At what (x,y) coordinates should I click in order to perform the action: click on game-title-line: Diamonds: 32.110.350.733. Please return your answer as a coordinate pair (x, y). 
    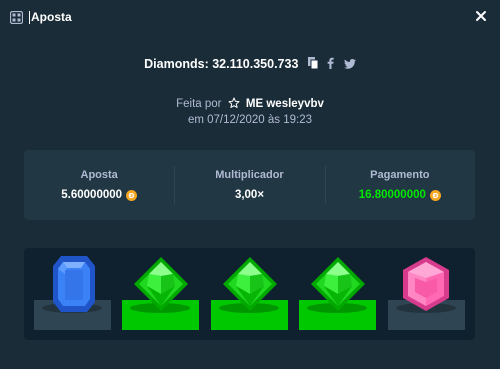
    Looking at the image, I should click on (250, 64).